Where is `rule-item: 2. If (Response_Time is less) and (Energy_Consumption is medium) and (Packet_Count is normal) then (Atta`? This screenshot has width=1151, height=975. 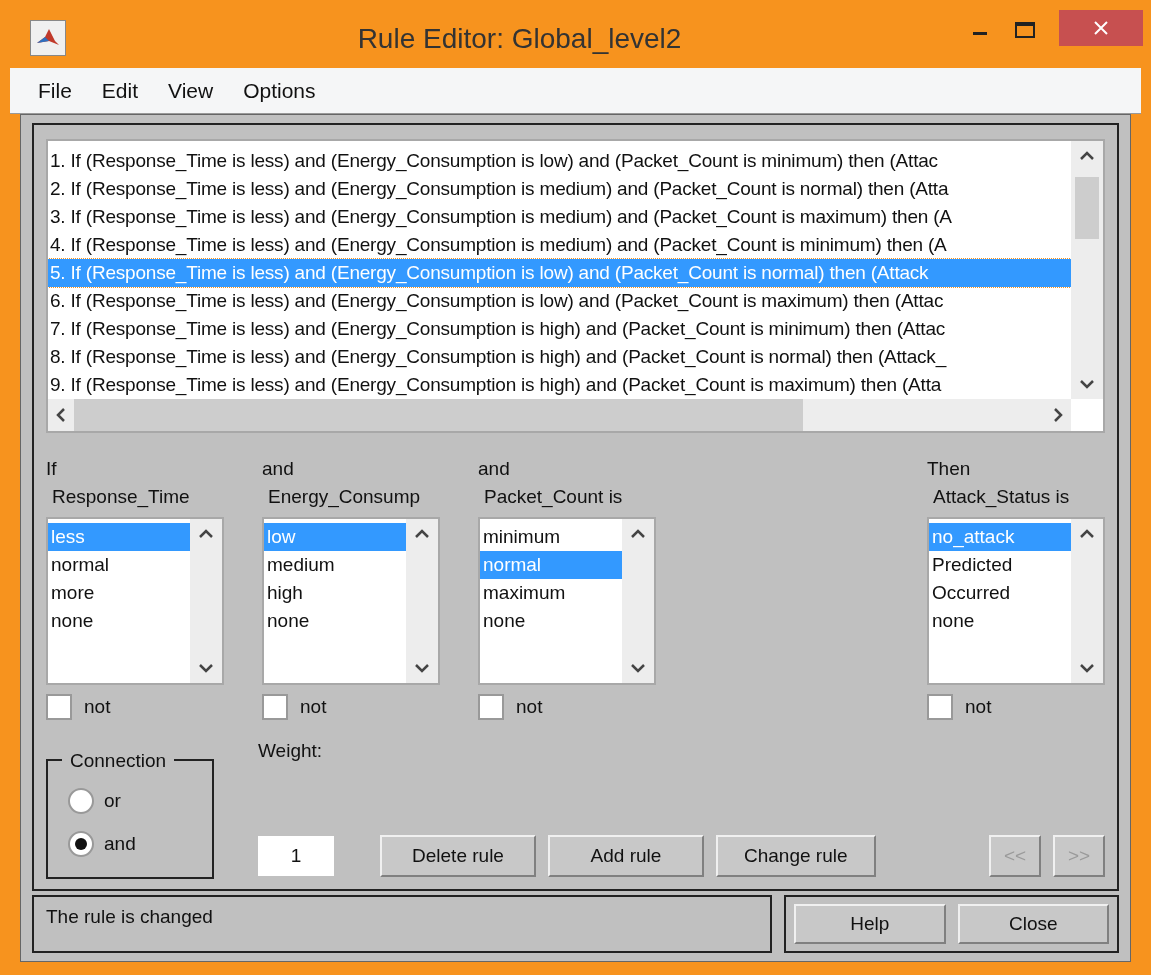
rule-item: 2. If (Response_Time is less) and (Energy_Consumption is medium) and (Packet_Count is normal) then (Atta is located at coordinates (559, 188).